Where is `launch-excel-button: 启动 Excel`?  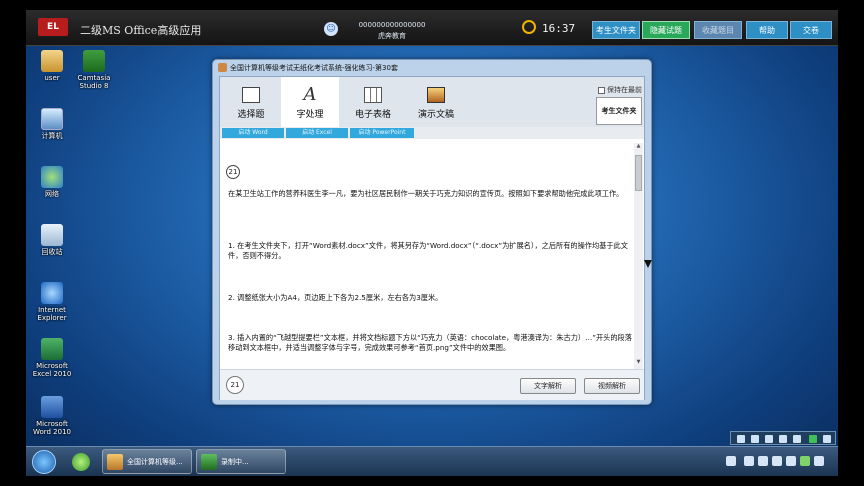 launch-excel-button: 启动 Excel is located at coordinates (317, 133).